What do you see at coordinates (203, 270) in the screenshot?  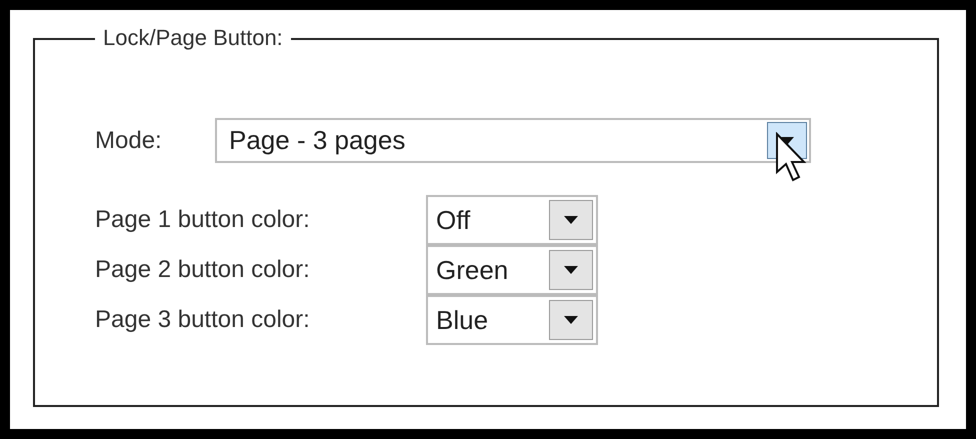 I see `color-label: Page 2 button color:` at bounding box center [203, 270].